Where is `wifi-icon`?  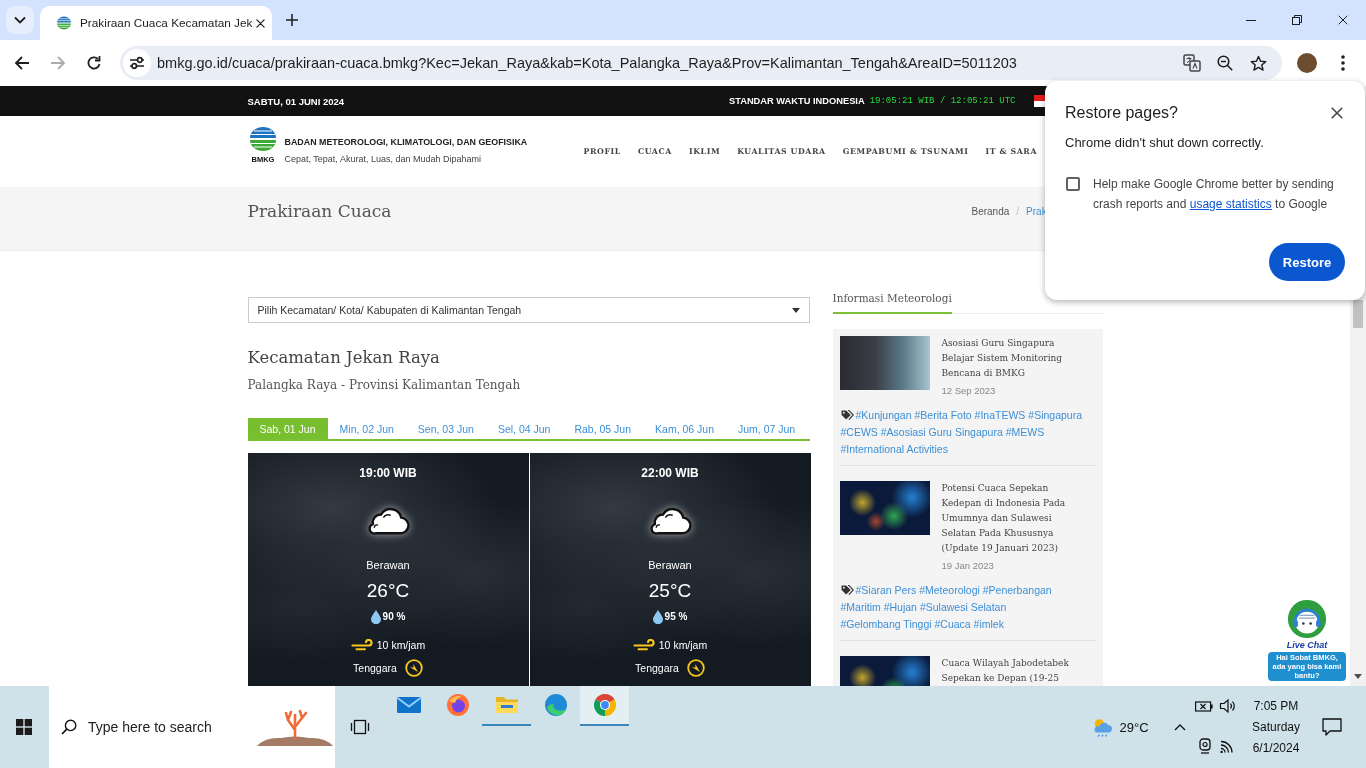
wifi-icon is located at coordinates (1227, 746).